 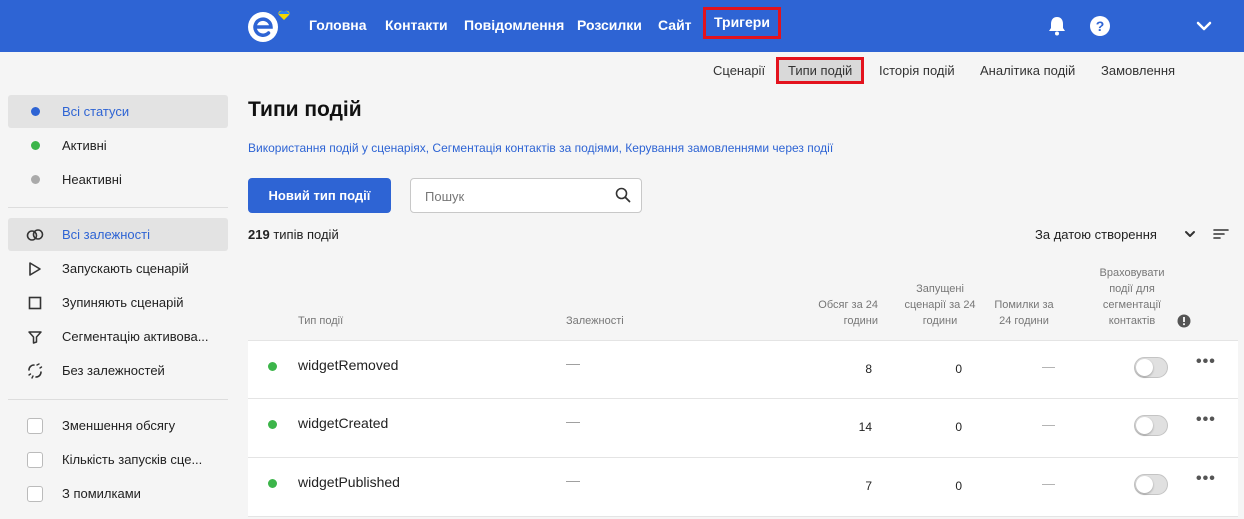 What do you see at coordinates (35, 370) in the screenshot?
I see `unlinked-icon` at bounding box center [35, 370].